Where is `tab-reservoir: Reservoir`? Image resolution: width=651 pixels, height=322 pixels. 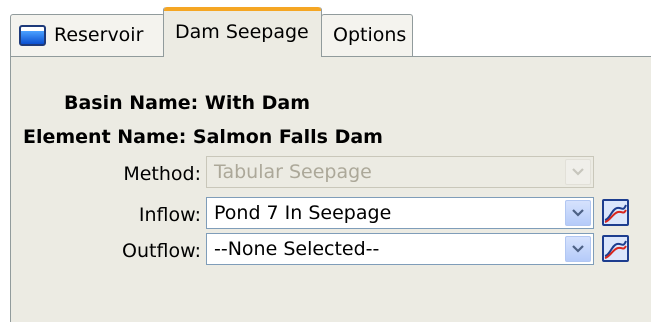
tab-reservoir: Reservoir is located at coordinates (87, 35).